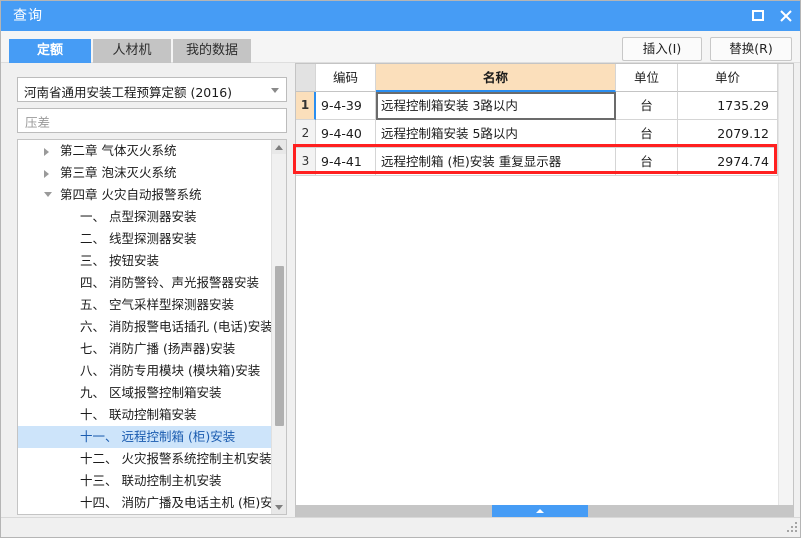  I want to click on grid-scrollbar, so click(785, 290).